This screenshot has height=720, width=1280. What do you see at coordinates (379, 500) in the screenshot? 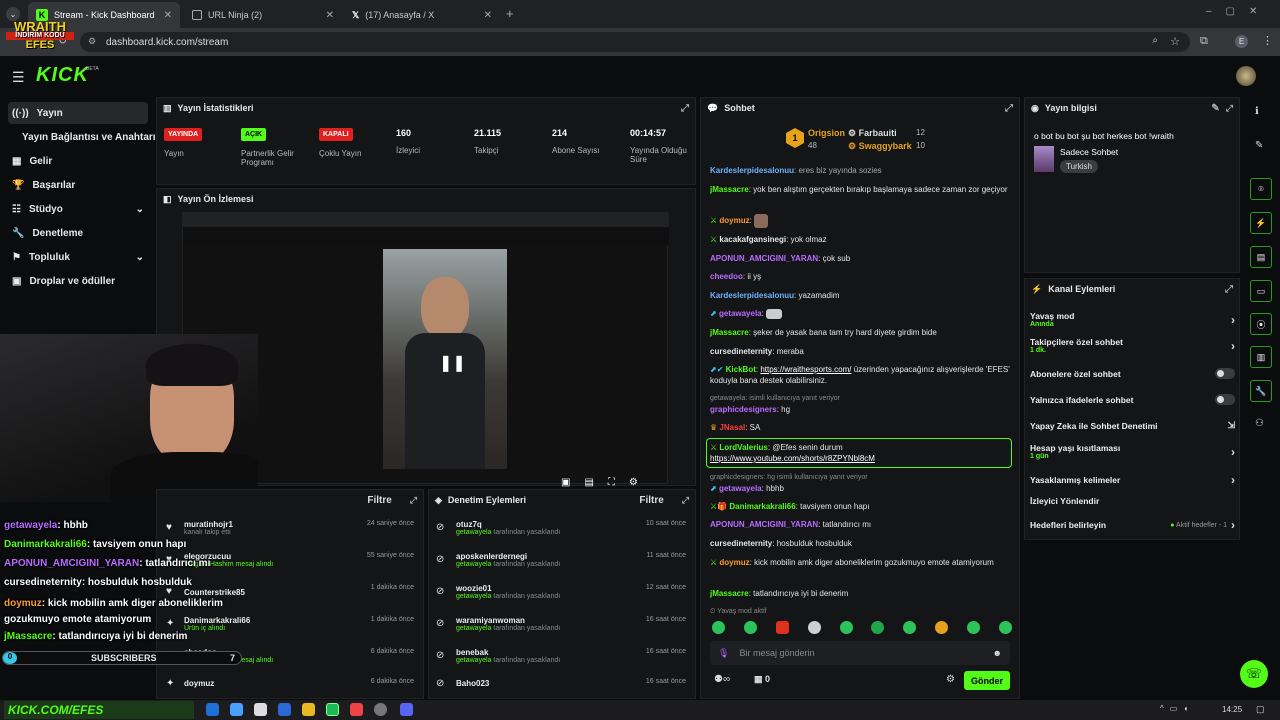
I see `activity-filter-button: Filtre` at bounding box center [379, 500].